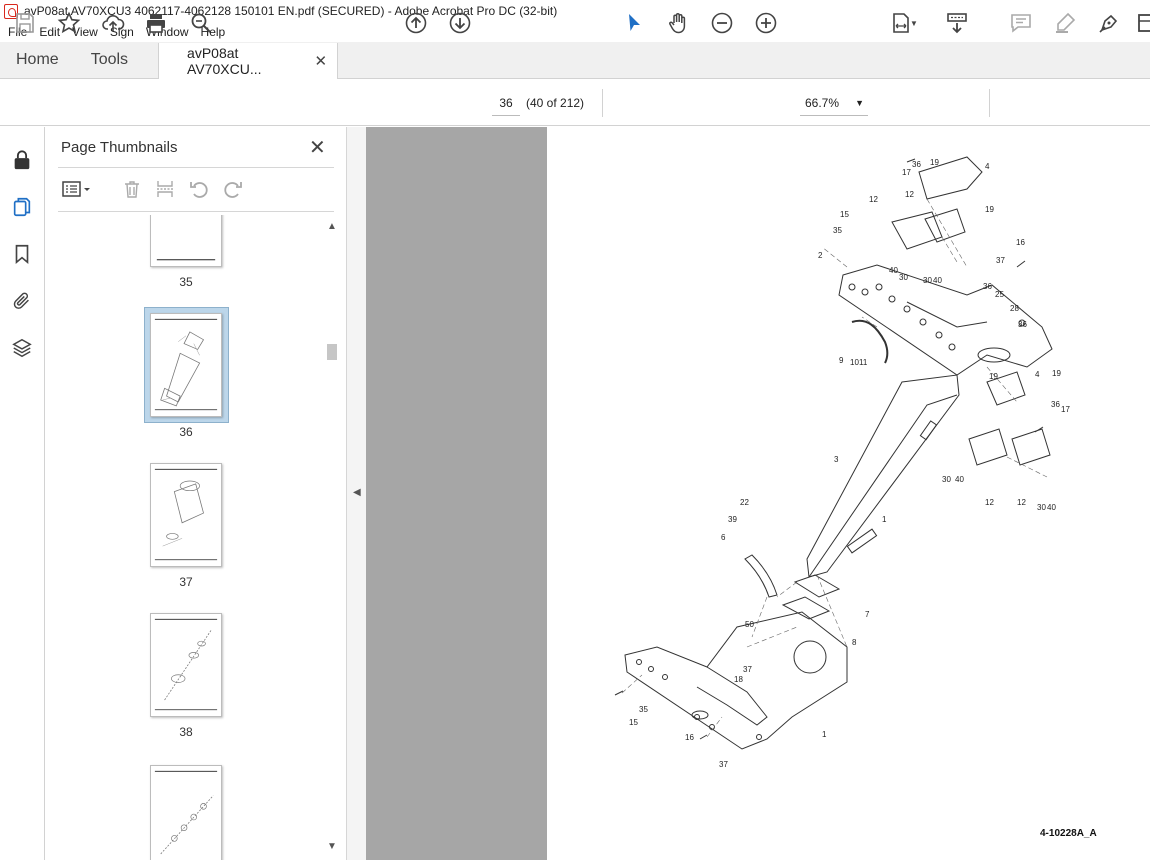  What do you see at coordinates (914, 23) in the screenshot?
I see `page-fit-menu-icon: ▼` at bounding box center [914, 23].